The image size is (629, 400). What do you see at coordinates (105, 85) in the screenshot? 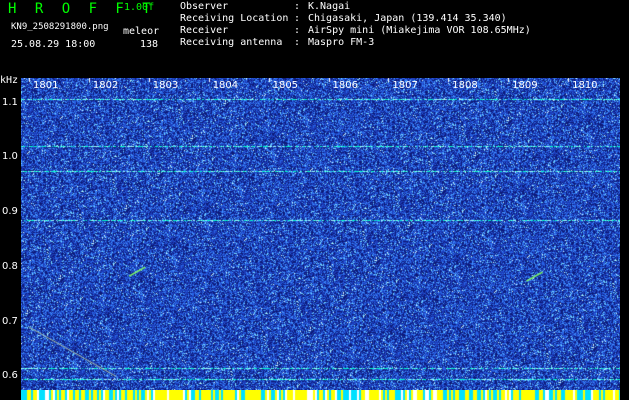
I see `x-tick-label: 1802` at bounding box center [105, 85].